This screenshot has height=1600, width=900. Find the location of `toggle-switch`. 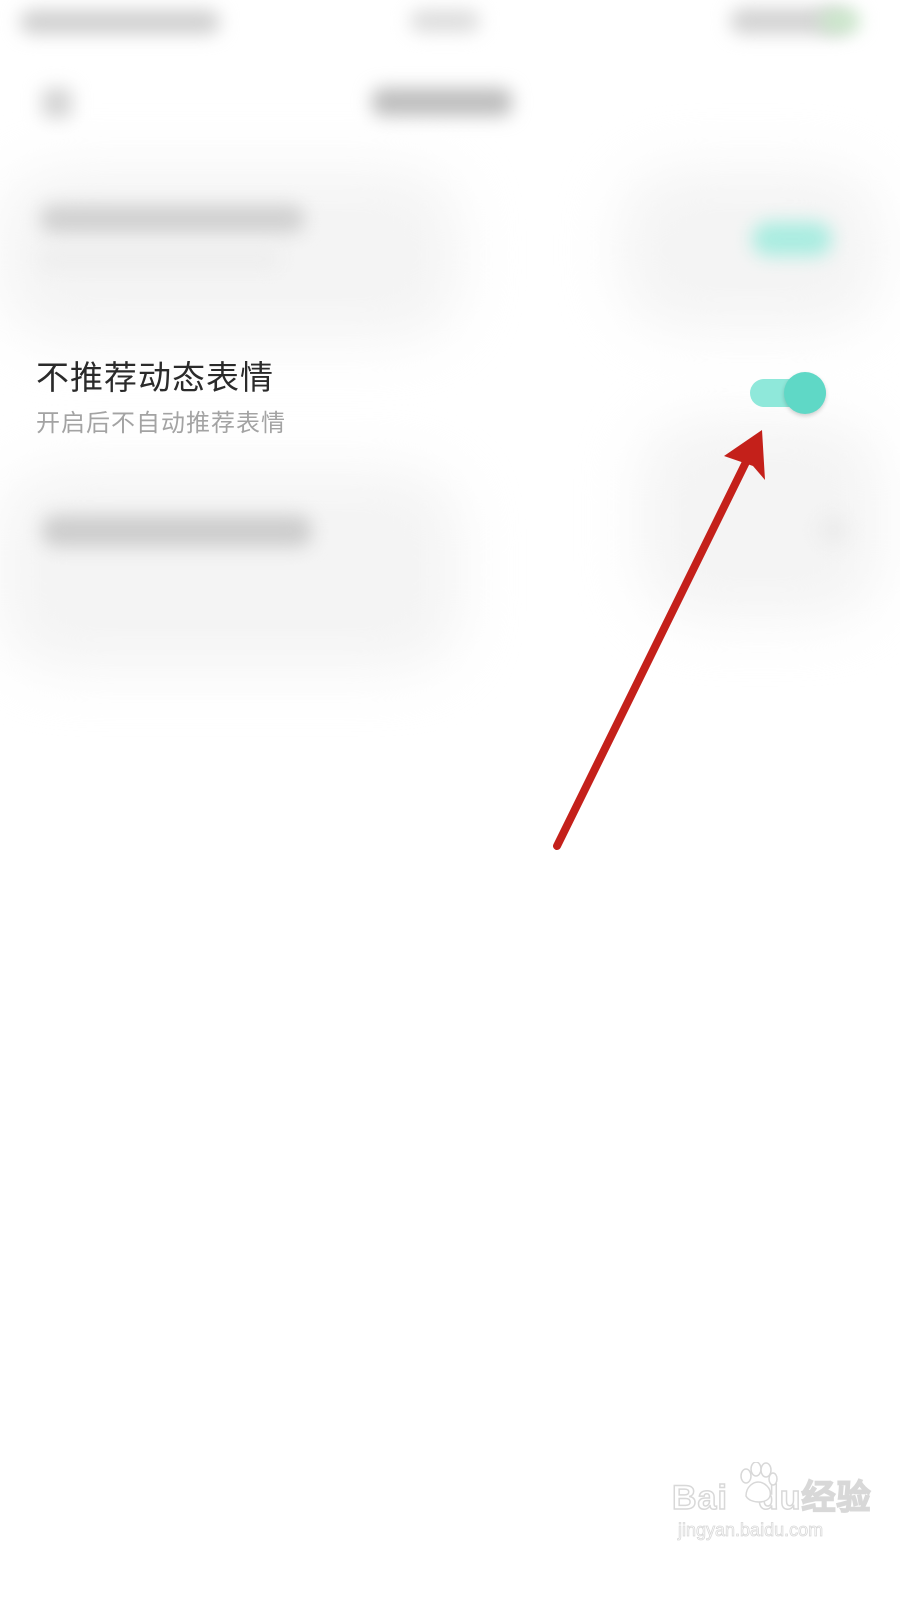

toggle-switch is located at coordinates (789, 393).